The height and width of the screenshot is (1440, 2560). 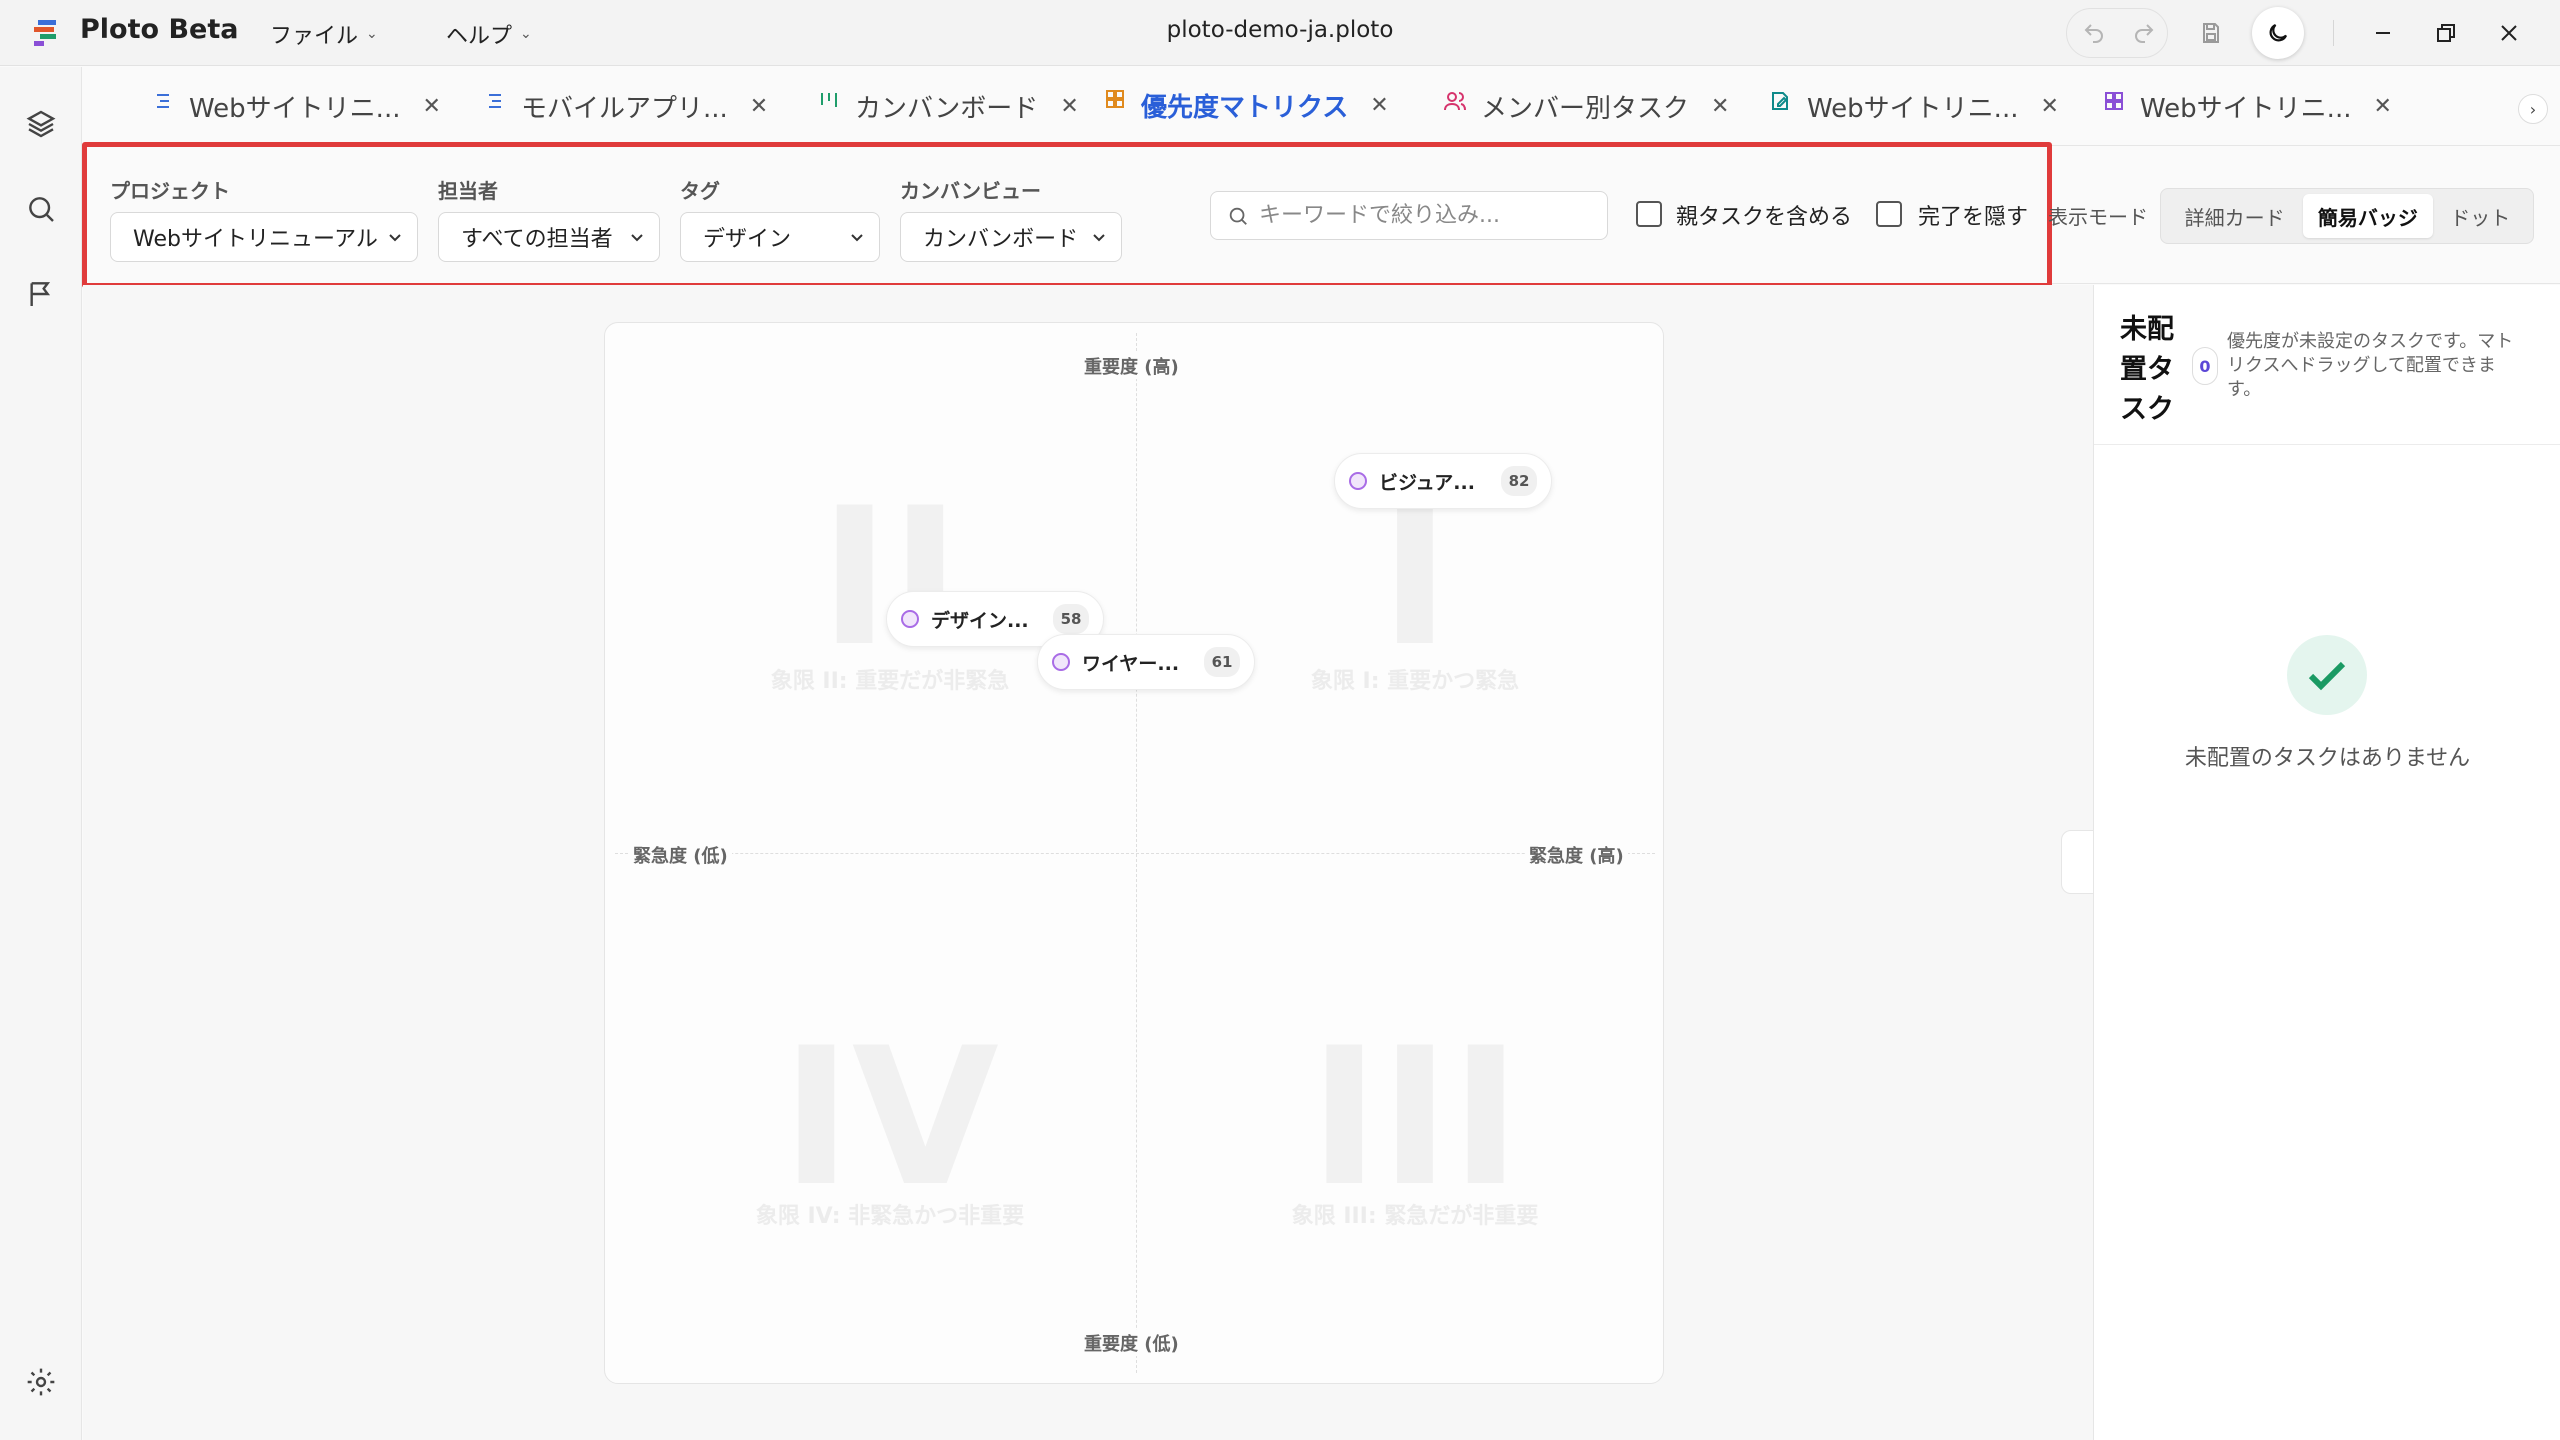 What do you see at coordinates (890, 1216) in the screenshot?
I see `quadrant-4-caption: 象限 IV: 非緊急かつ非重要` at bounding box center [890, 1216].